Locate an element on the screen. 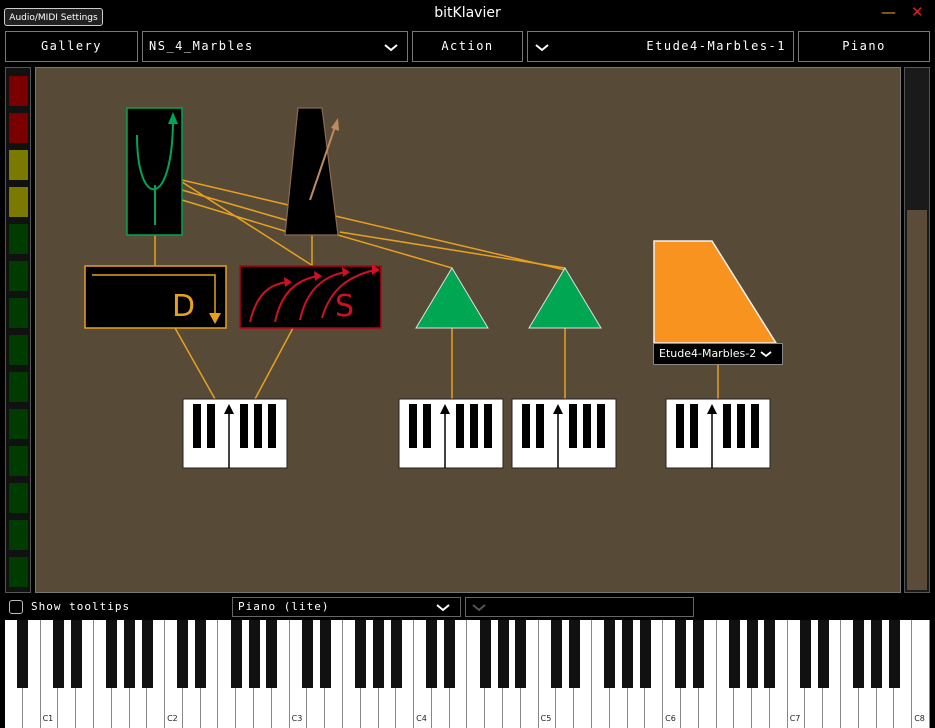 This screenshot has height=728, width=935. piano-map-select: Etude4-Marbles-2 is located at coordinates (718, 354).